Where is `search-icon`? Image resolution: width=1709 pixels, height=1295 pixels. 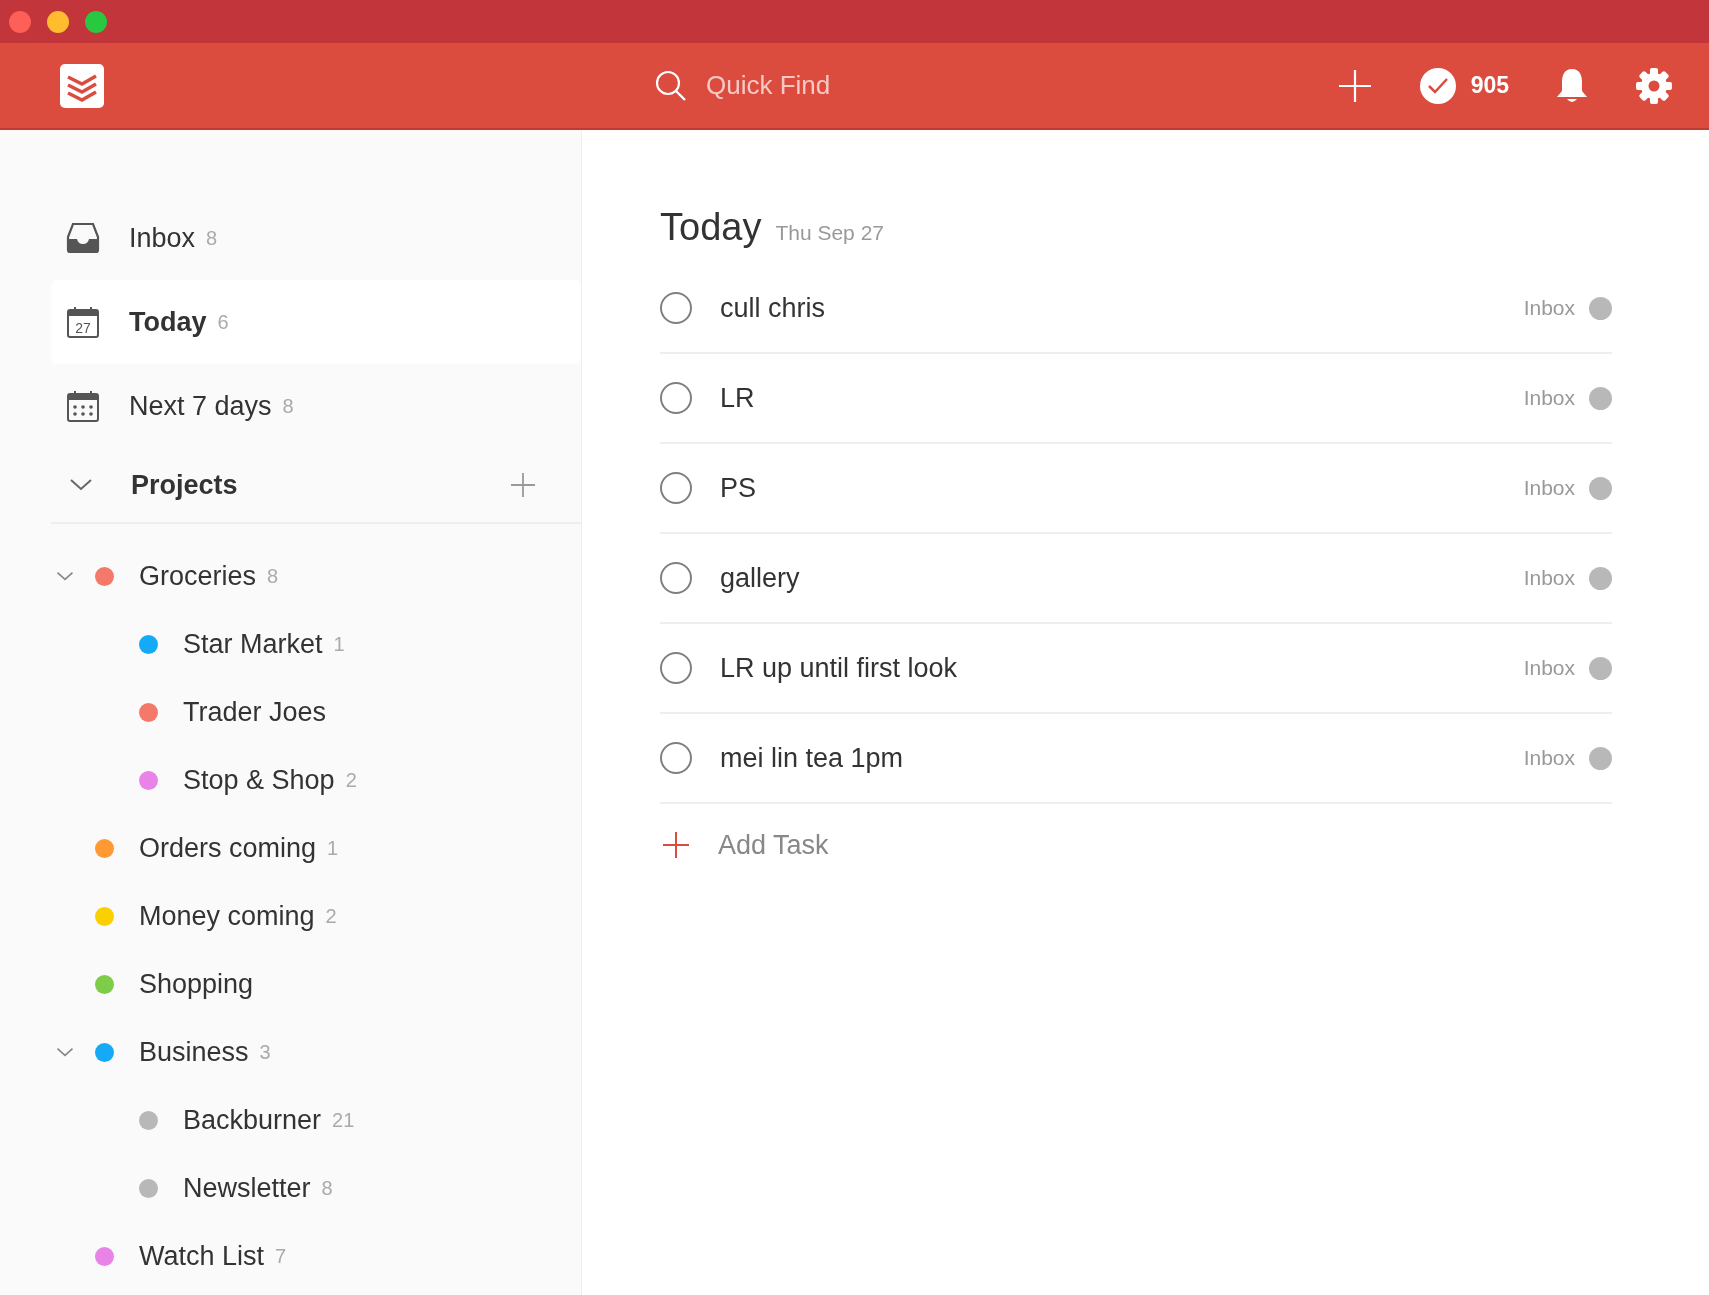 search-icon is located at coordinates (671, 85).